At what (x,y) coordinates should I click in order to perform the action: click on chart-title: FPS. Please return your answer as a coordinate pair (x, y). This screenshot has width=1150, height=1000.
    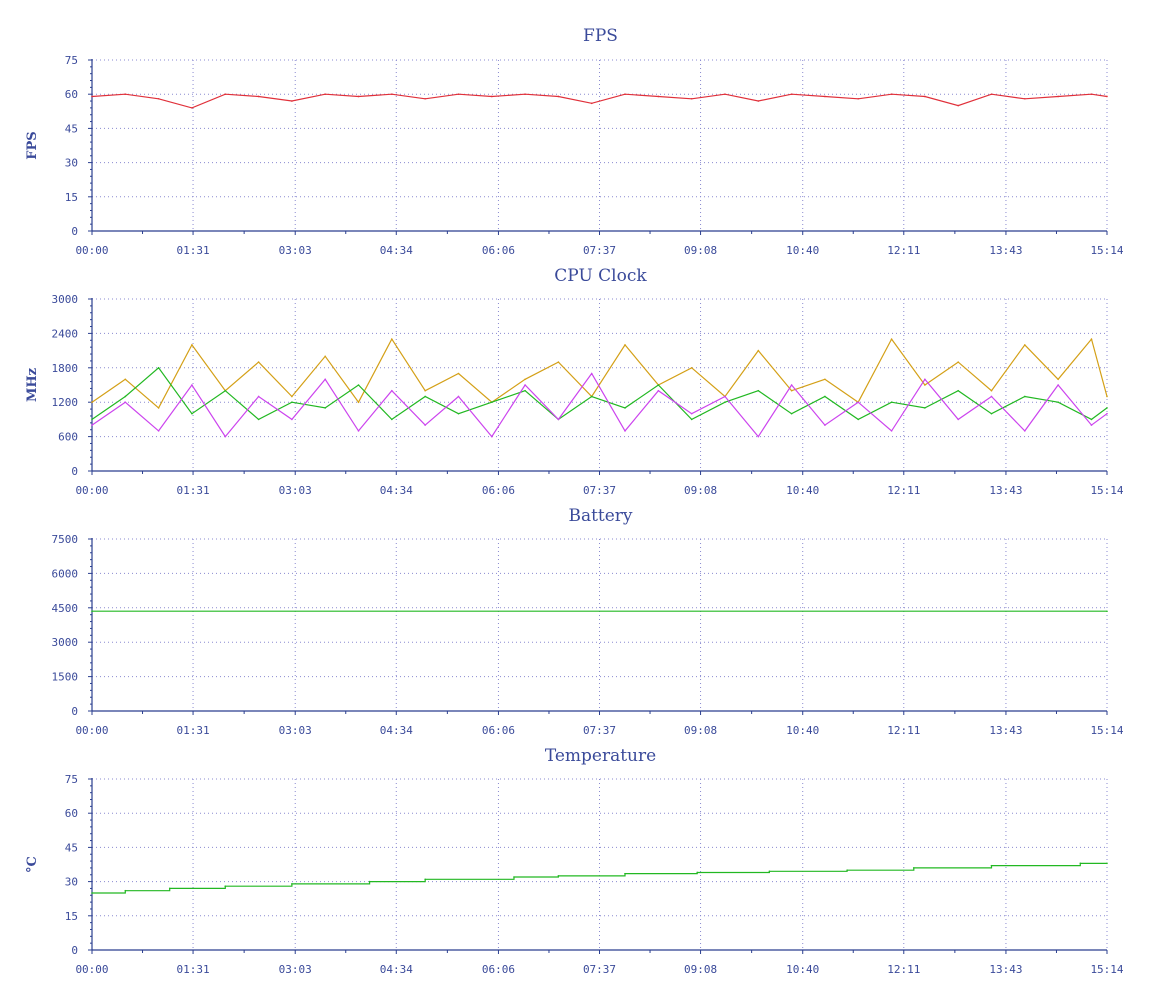
    Looking at the image, I should click on (600, 36).